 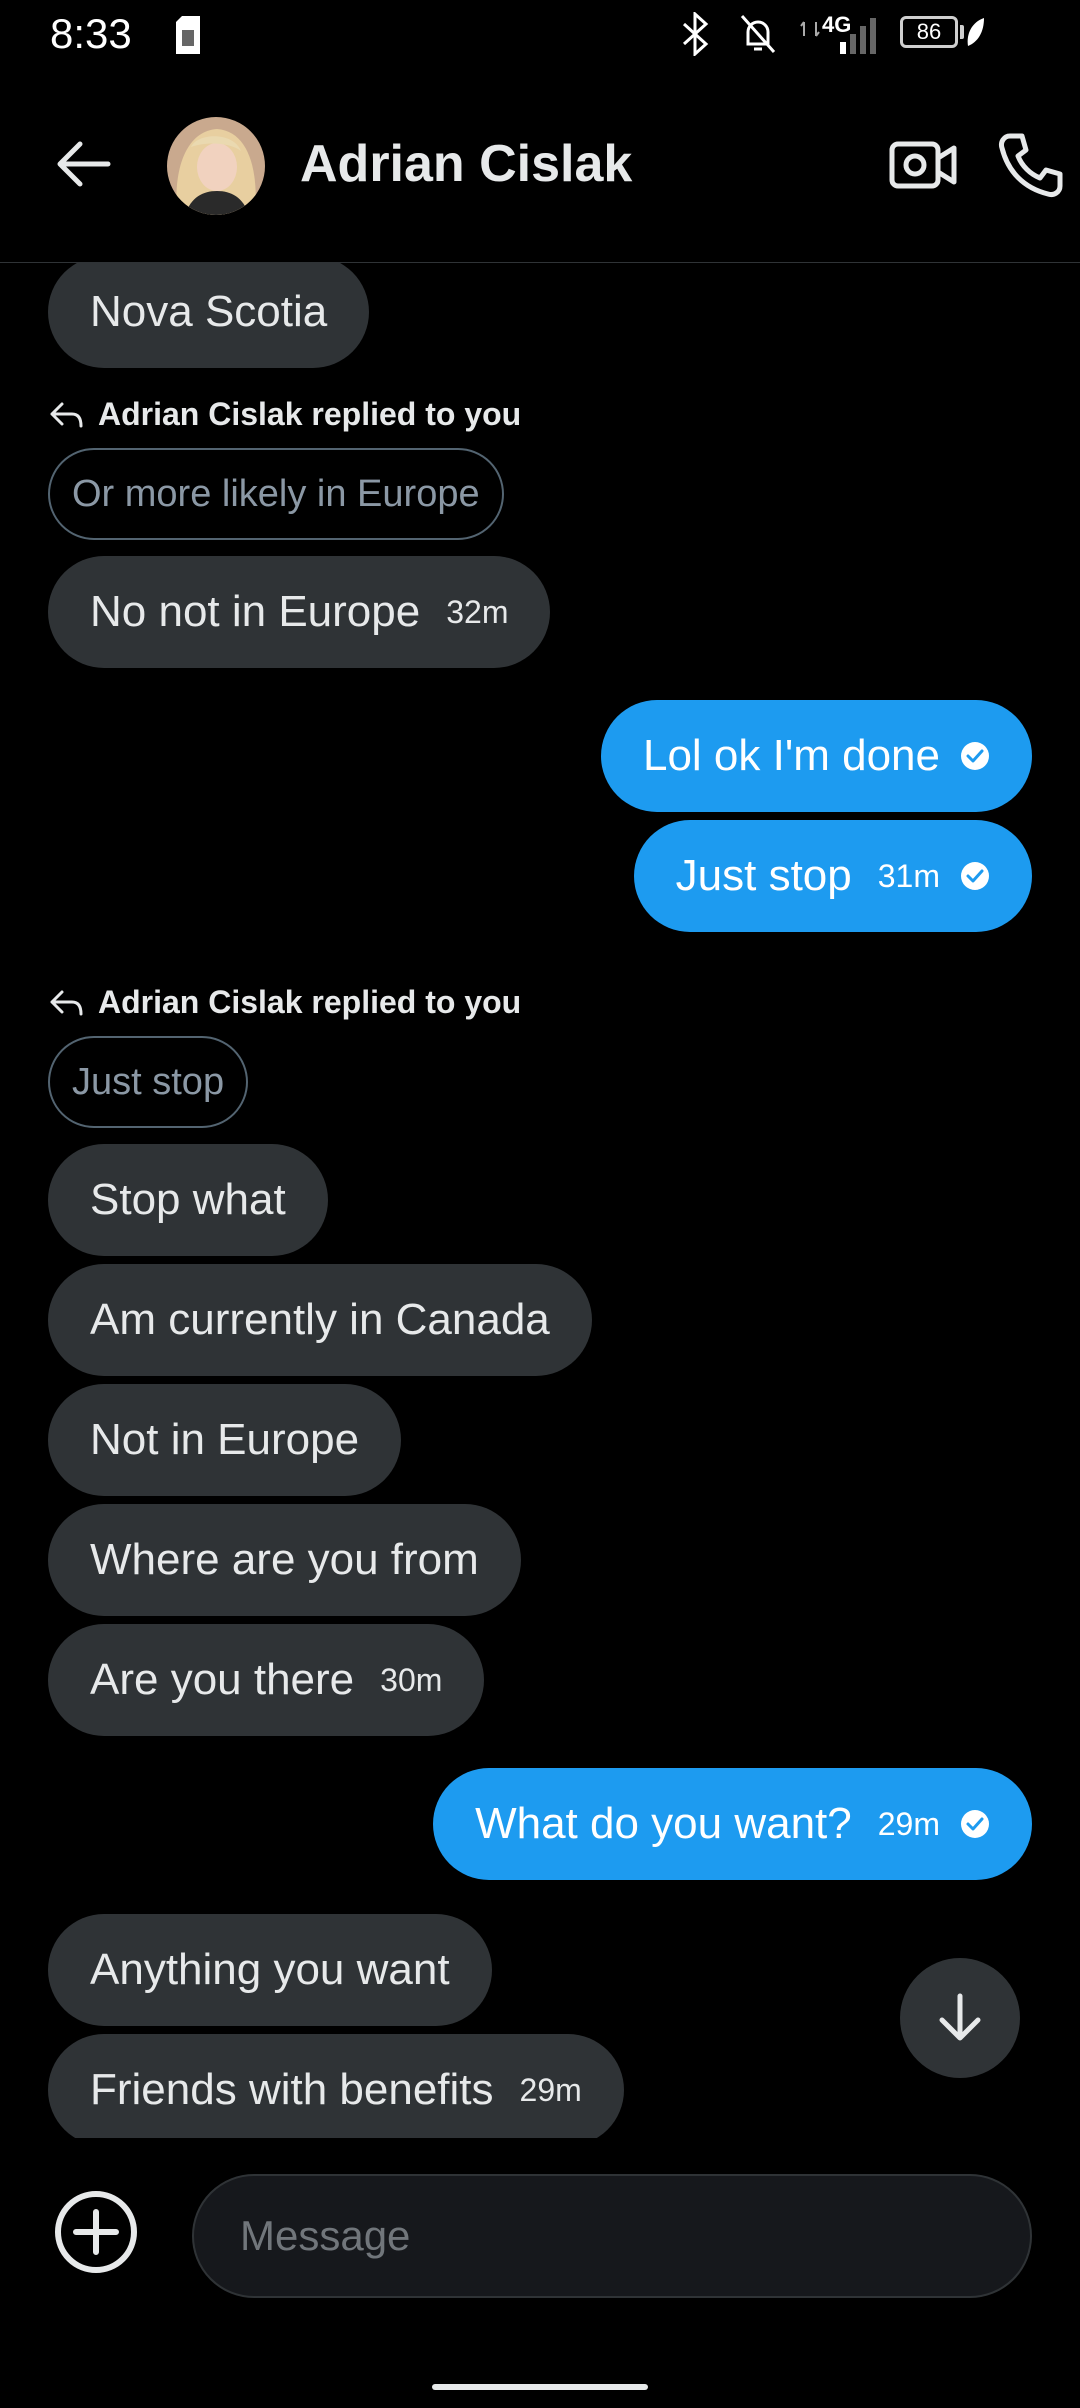 What do you see at coordinates (540, 2387) in the screenshot?
I see `home-indicator` at bounding box center [540, 2387].